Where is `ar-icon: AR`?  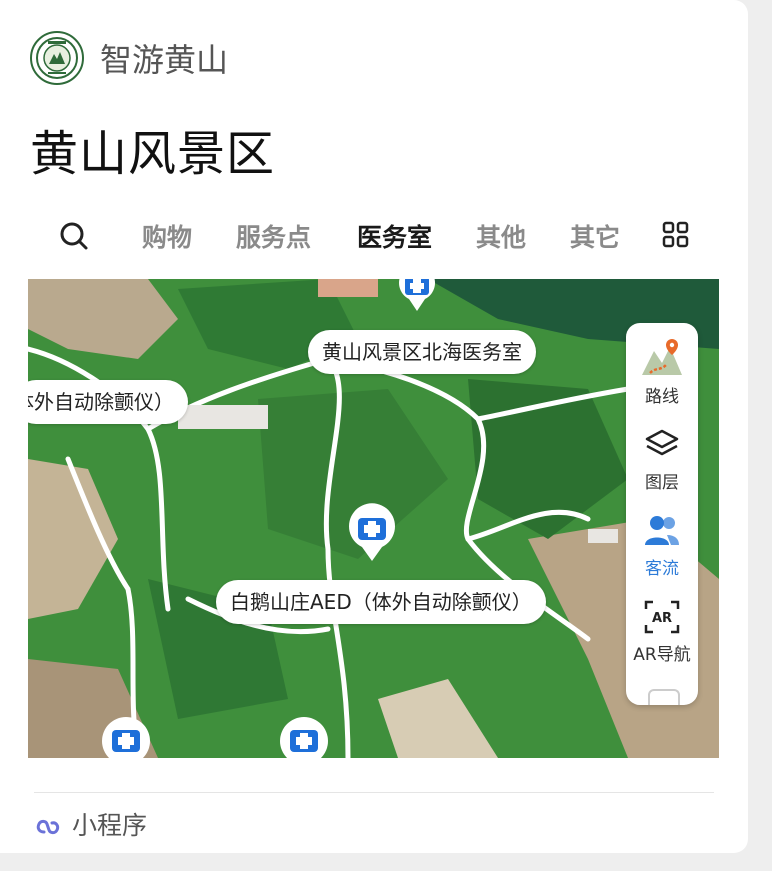
ar-icon: AR is located at coordinates (662, 617).